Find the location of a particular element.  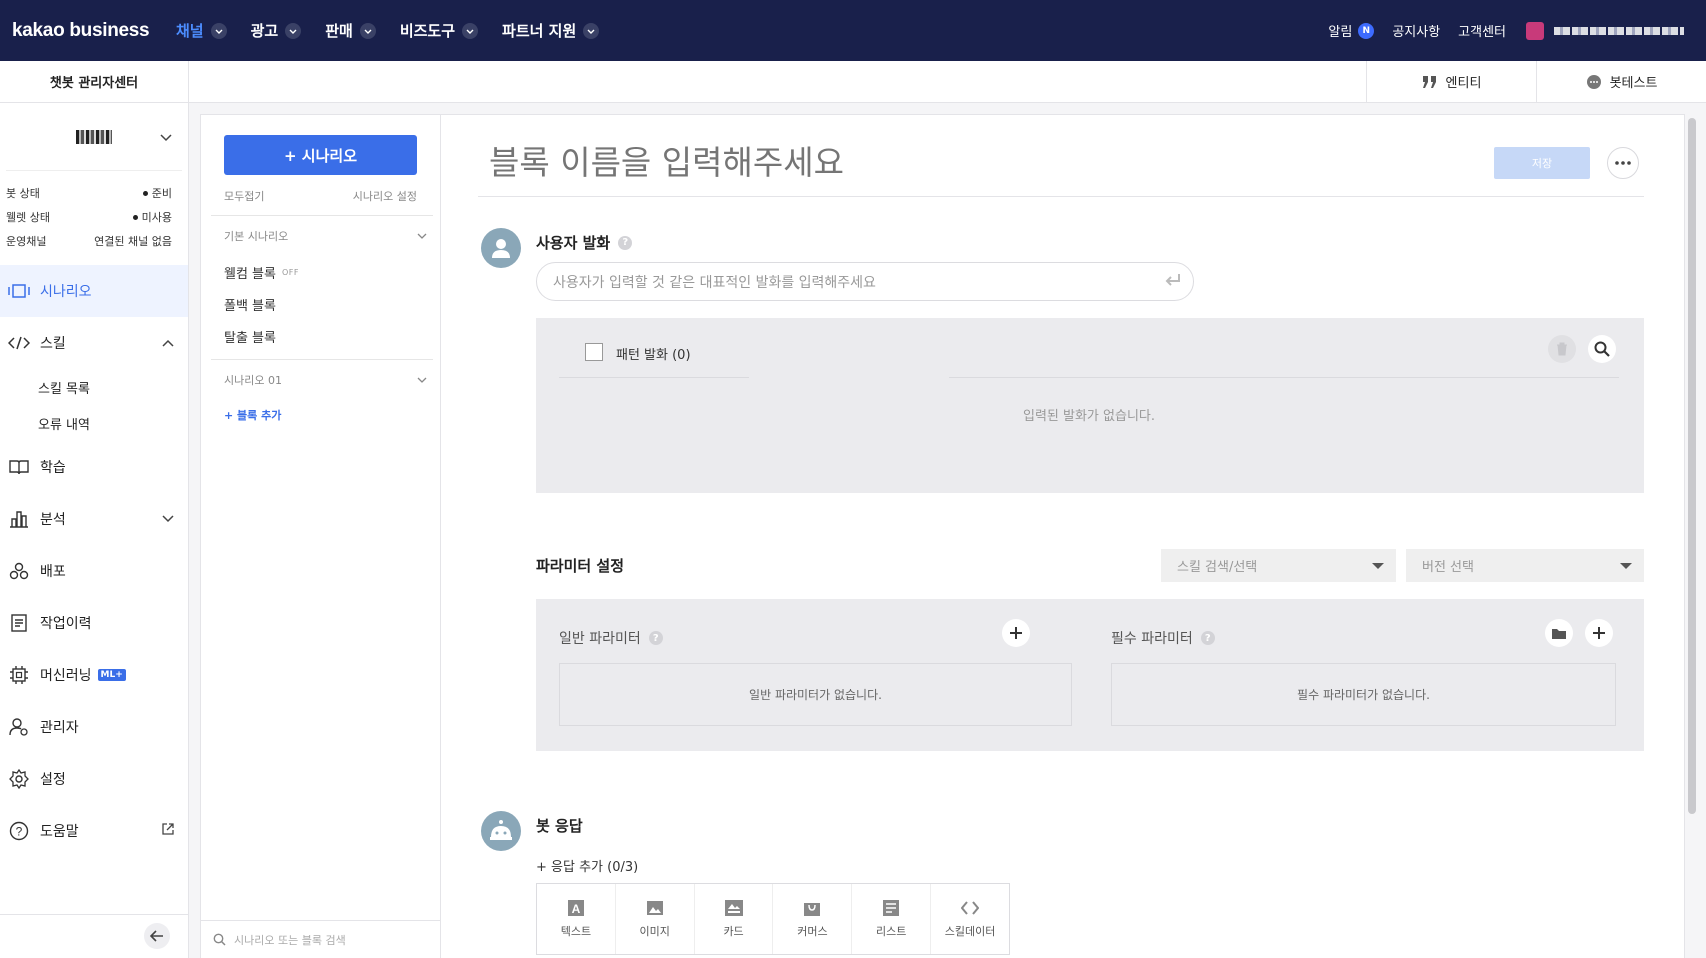

section-title-text: 봇 응답 is located at coordinates (559, 826).